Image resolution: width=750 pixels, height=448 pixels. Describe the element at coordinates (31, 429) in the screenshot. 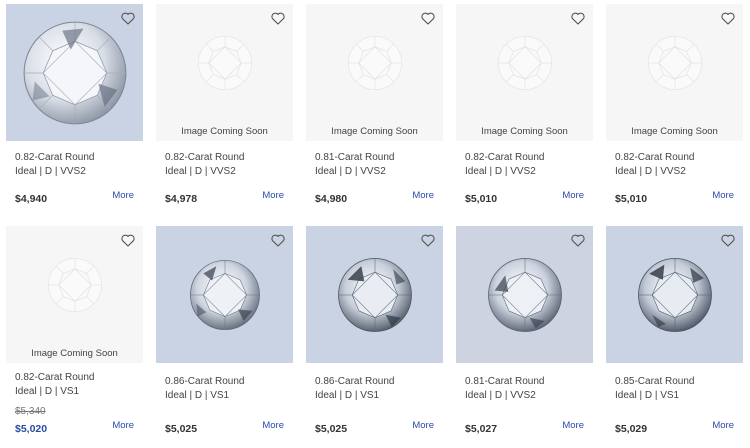

I see `sale-price: $5,020` at that location.